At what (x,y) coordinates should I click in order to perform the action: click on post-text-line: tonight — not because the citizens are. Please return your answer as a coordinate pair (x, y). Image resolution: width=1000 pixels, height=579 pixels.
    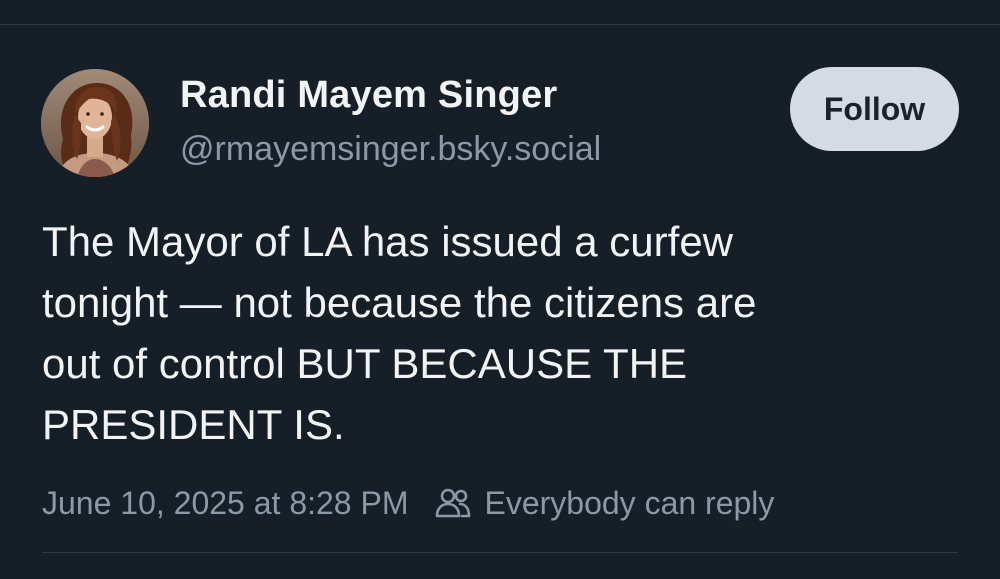
    Looking at the image, I should click on (399, 302).